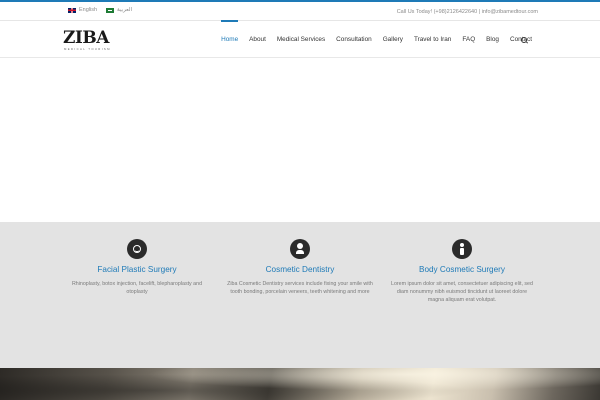 Image resolution: width=600 pixels, height=400 pixels. I want to click on site-logo: ZIBA MEDICAL TOURISM, so click(89, 40).